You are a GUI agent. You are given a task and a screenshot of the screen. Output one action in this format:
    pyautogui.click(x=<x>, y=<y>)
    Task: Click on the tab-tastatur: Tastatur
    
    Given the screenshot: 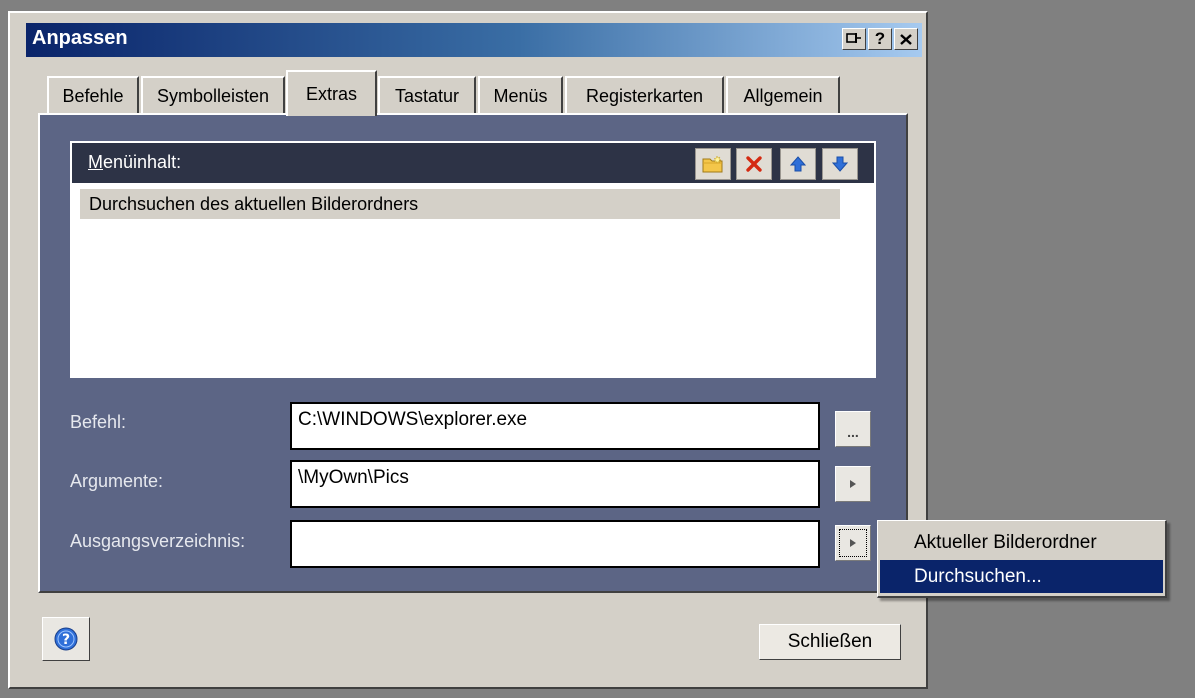 What is the action you would take?
    pyautogui.click(x=427, y=95)
    